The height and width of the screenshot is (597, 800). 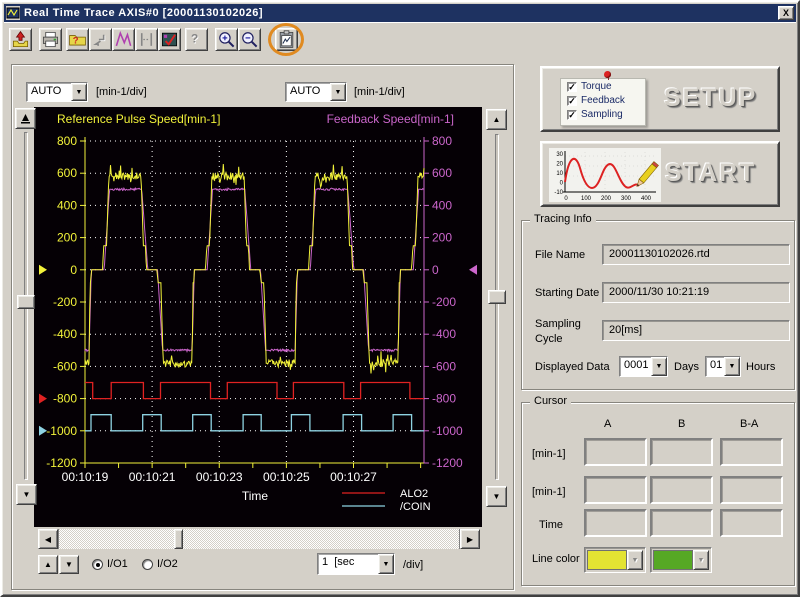 I want to click on span-select-button, so click(x=146, y=39).